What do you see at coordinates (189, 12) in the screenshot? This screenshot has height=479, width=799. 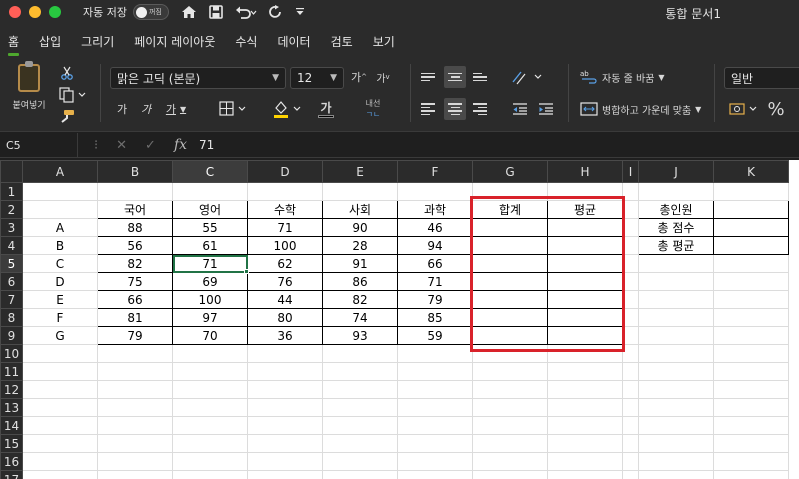 I see `home-icon` at bounding box center [189, 12].